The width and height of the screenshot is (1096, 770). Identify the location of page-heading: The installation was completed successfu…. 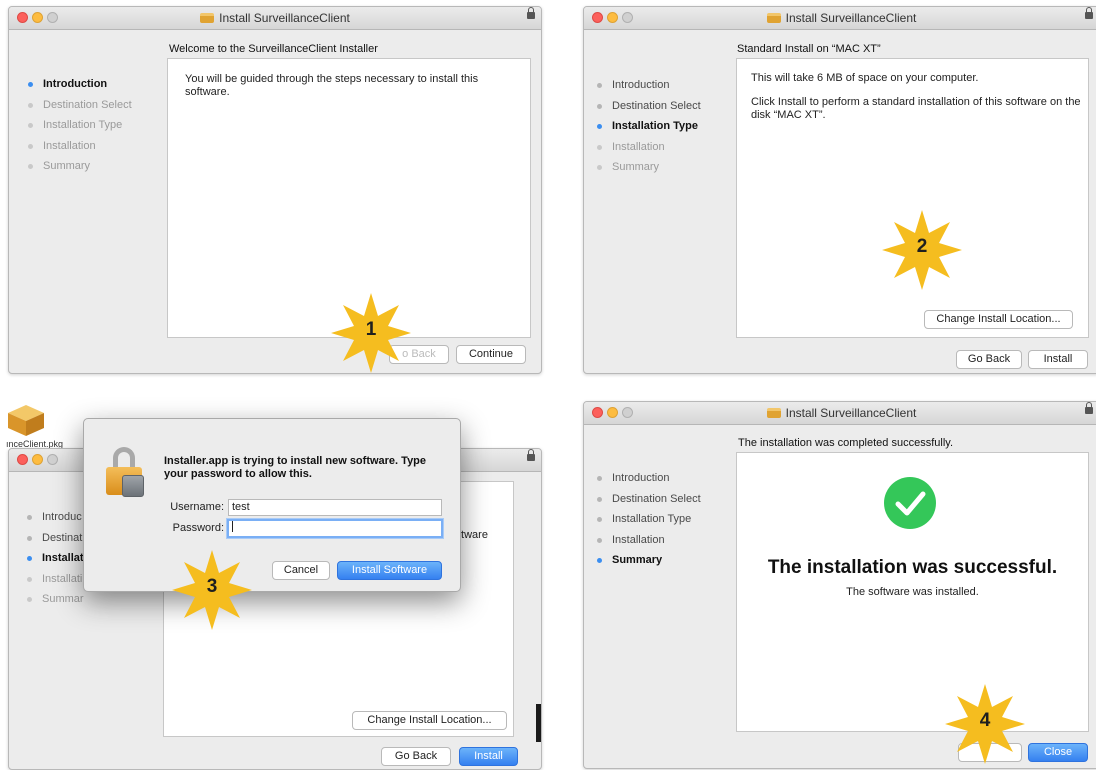
(846, 443).